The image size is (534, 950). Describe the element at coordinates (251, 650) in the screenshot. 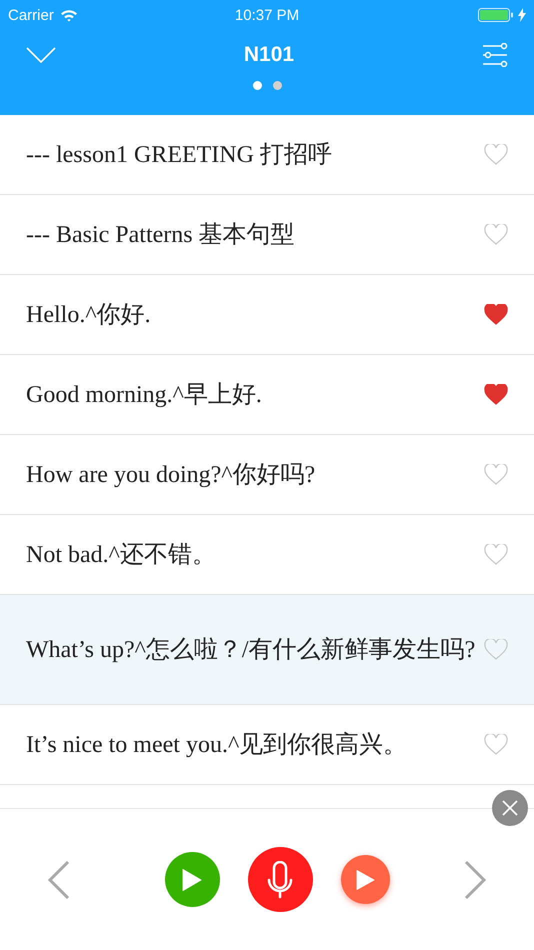

I see `phrase-text: What’s up?^怎么啦？/有什么新鲜事发生吗?` at that location.